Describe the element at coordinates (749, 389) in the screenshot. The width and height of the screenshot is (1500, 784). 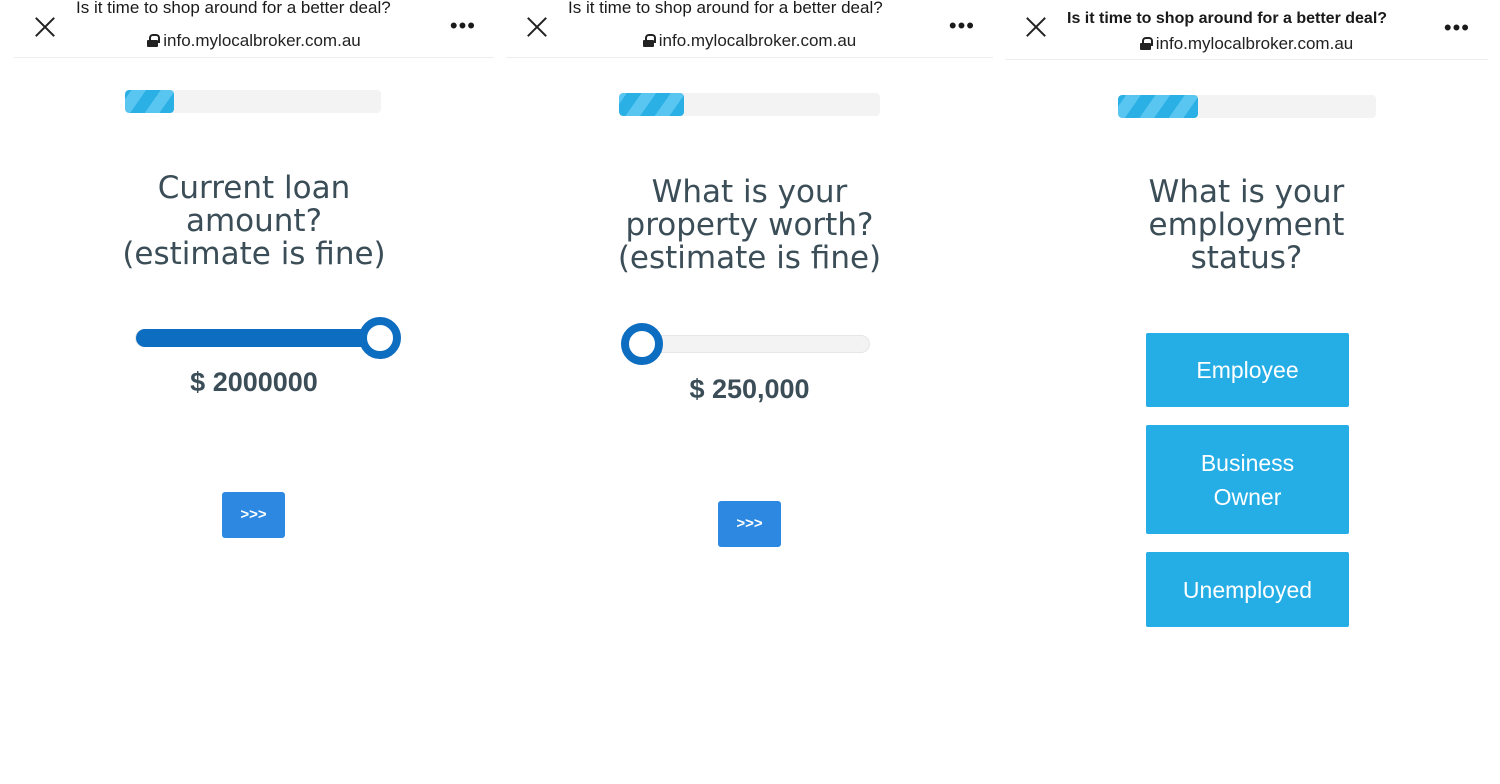
I see `slider-value: $ 250,000` at that location.